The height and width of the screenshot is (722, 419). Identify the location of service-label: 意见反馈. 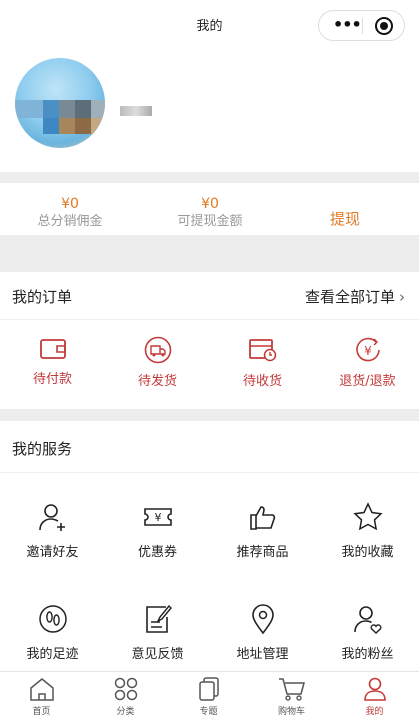
(157, 654).